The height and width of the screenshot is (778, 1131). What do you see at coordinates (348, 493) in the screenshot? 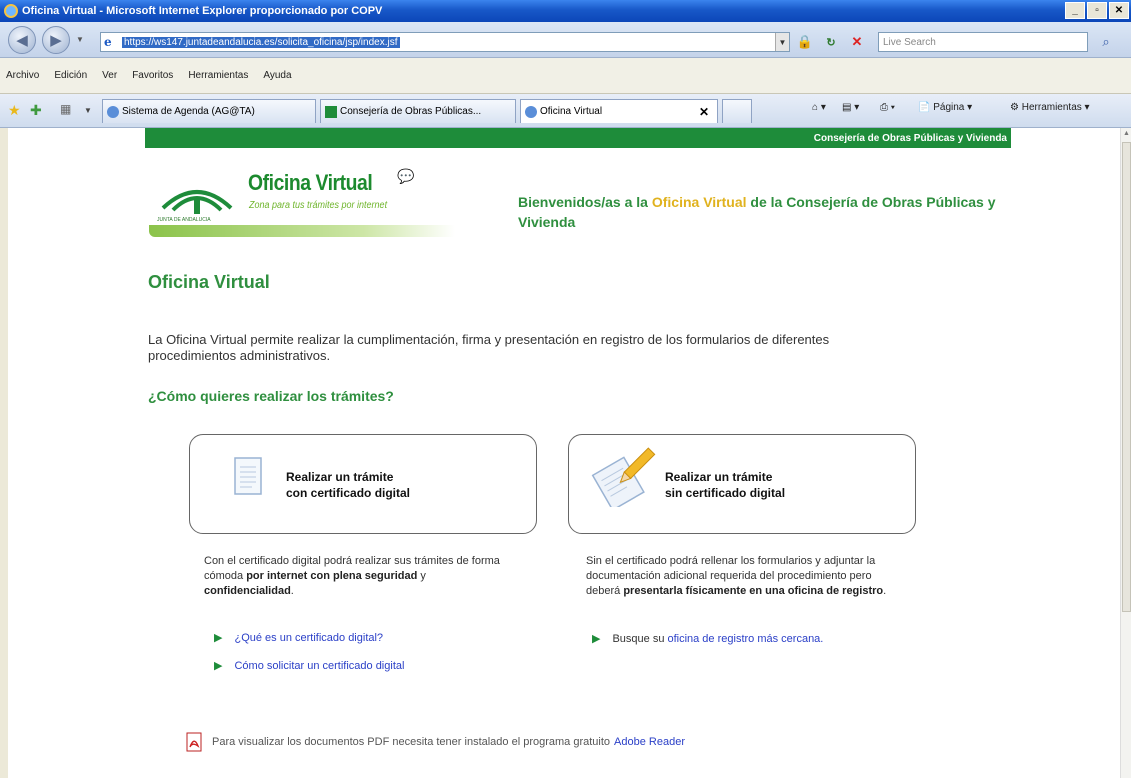
I see `with-certificate-line2: con certificado digital` at bounding box center [348, 493].